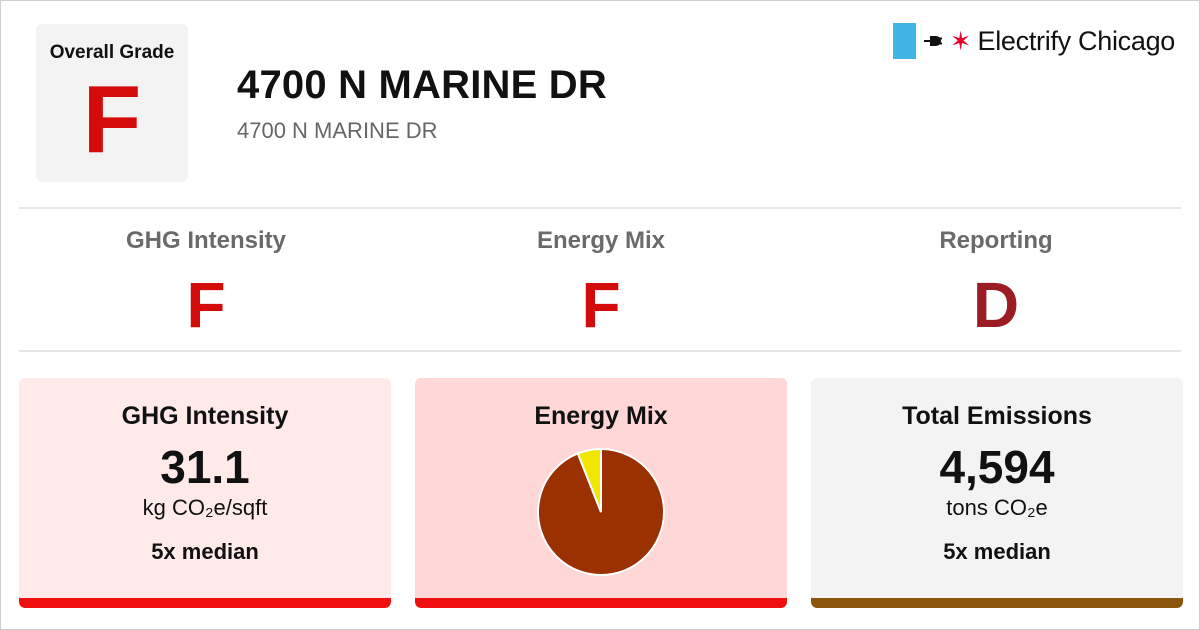  Describe the element at coordinates (997, 467) in the screenshot. I see `card-value: 4,594` at that location.